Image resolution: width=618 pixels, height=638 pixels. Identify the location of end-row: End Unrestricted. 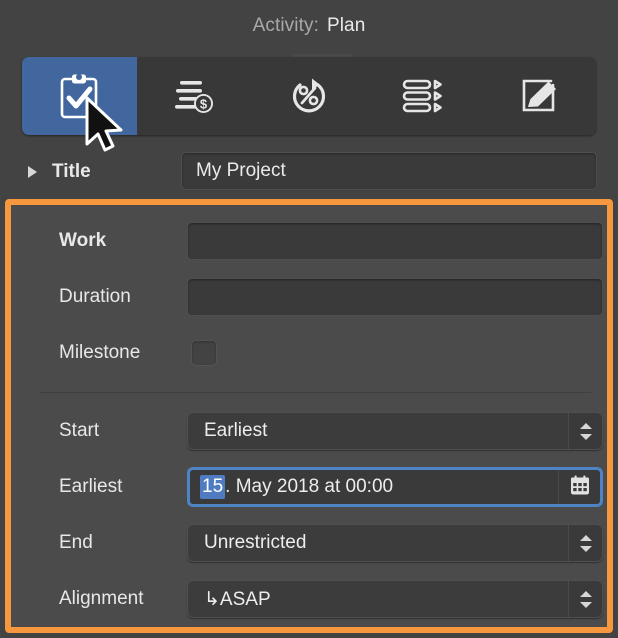
(309, 543).